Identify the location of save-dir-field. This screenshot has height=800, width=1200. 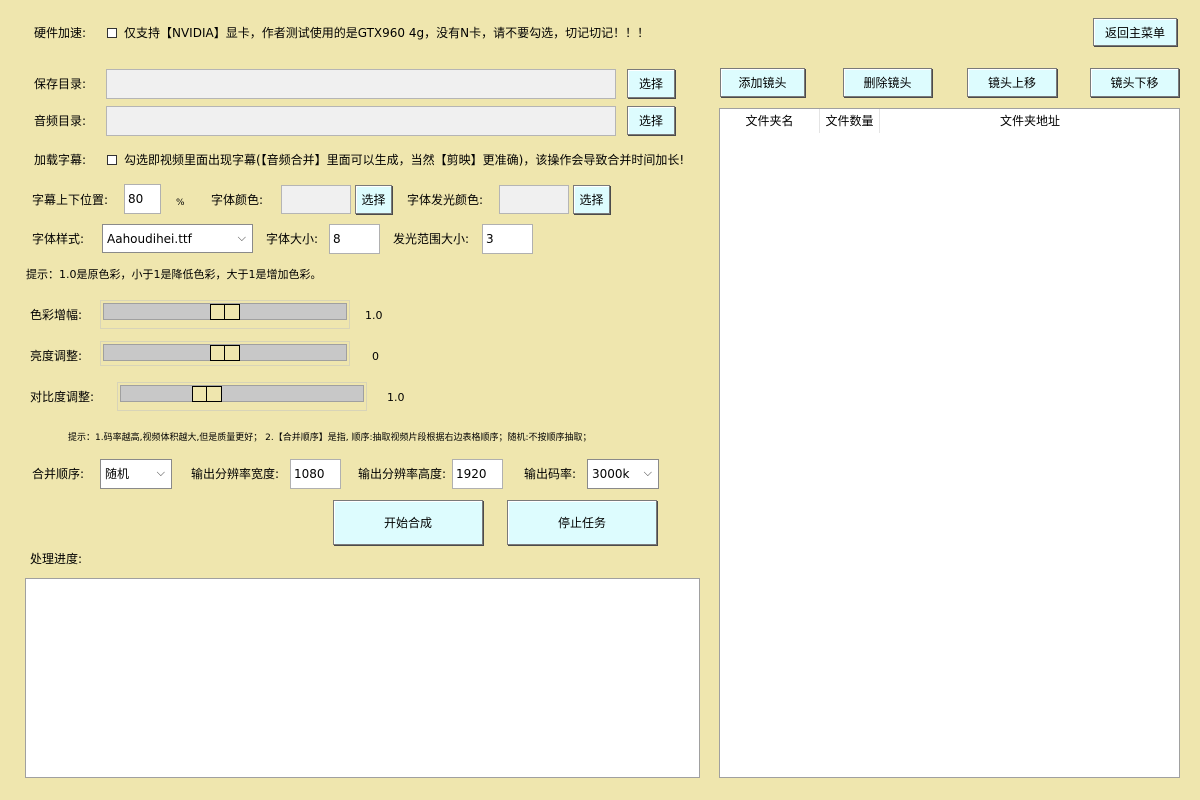
(361, 84).